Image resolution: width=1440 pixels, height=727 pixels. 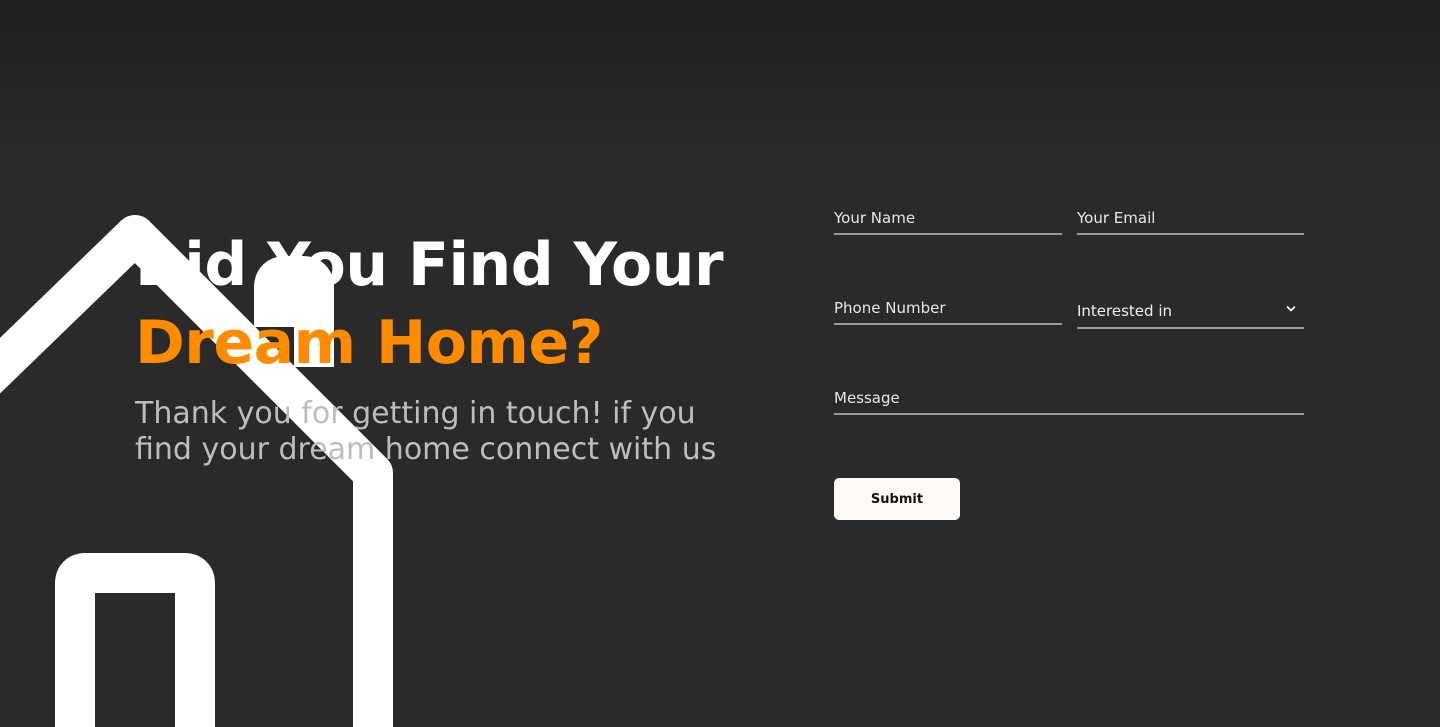 What do you see at coordinates (1124, 311) in the screenshot?
I see `interest-select-value: Interested in` at bounding box center [1124, 311].